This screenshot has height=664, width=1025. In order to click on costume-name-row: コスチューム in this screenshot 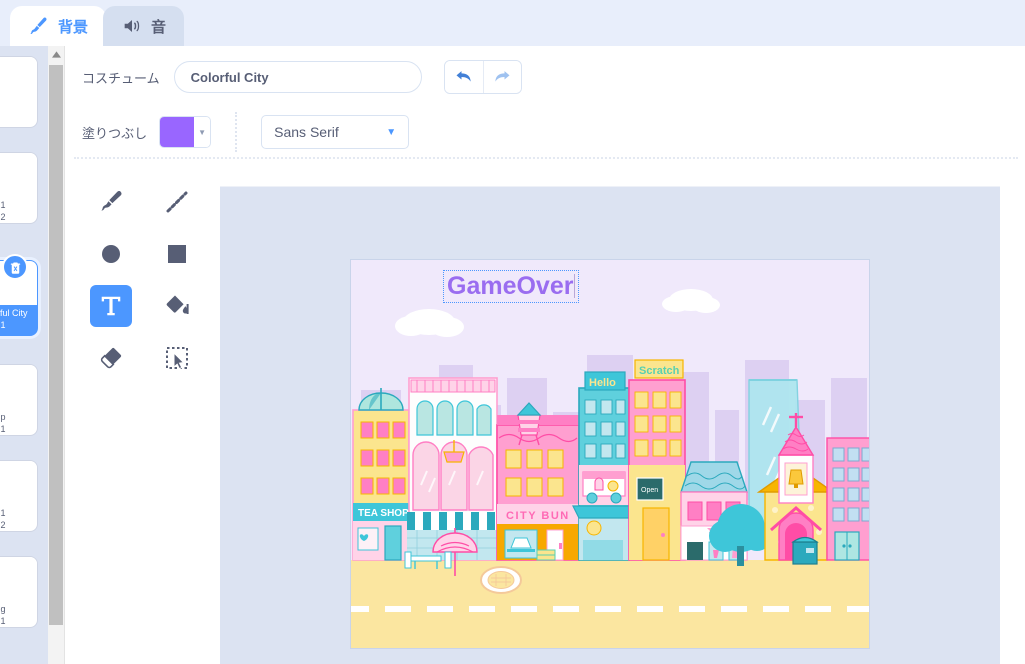, I will do `click(302, 77)`.